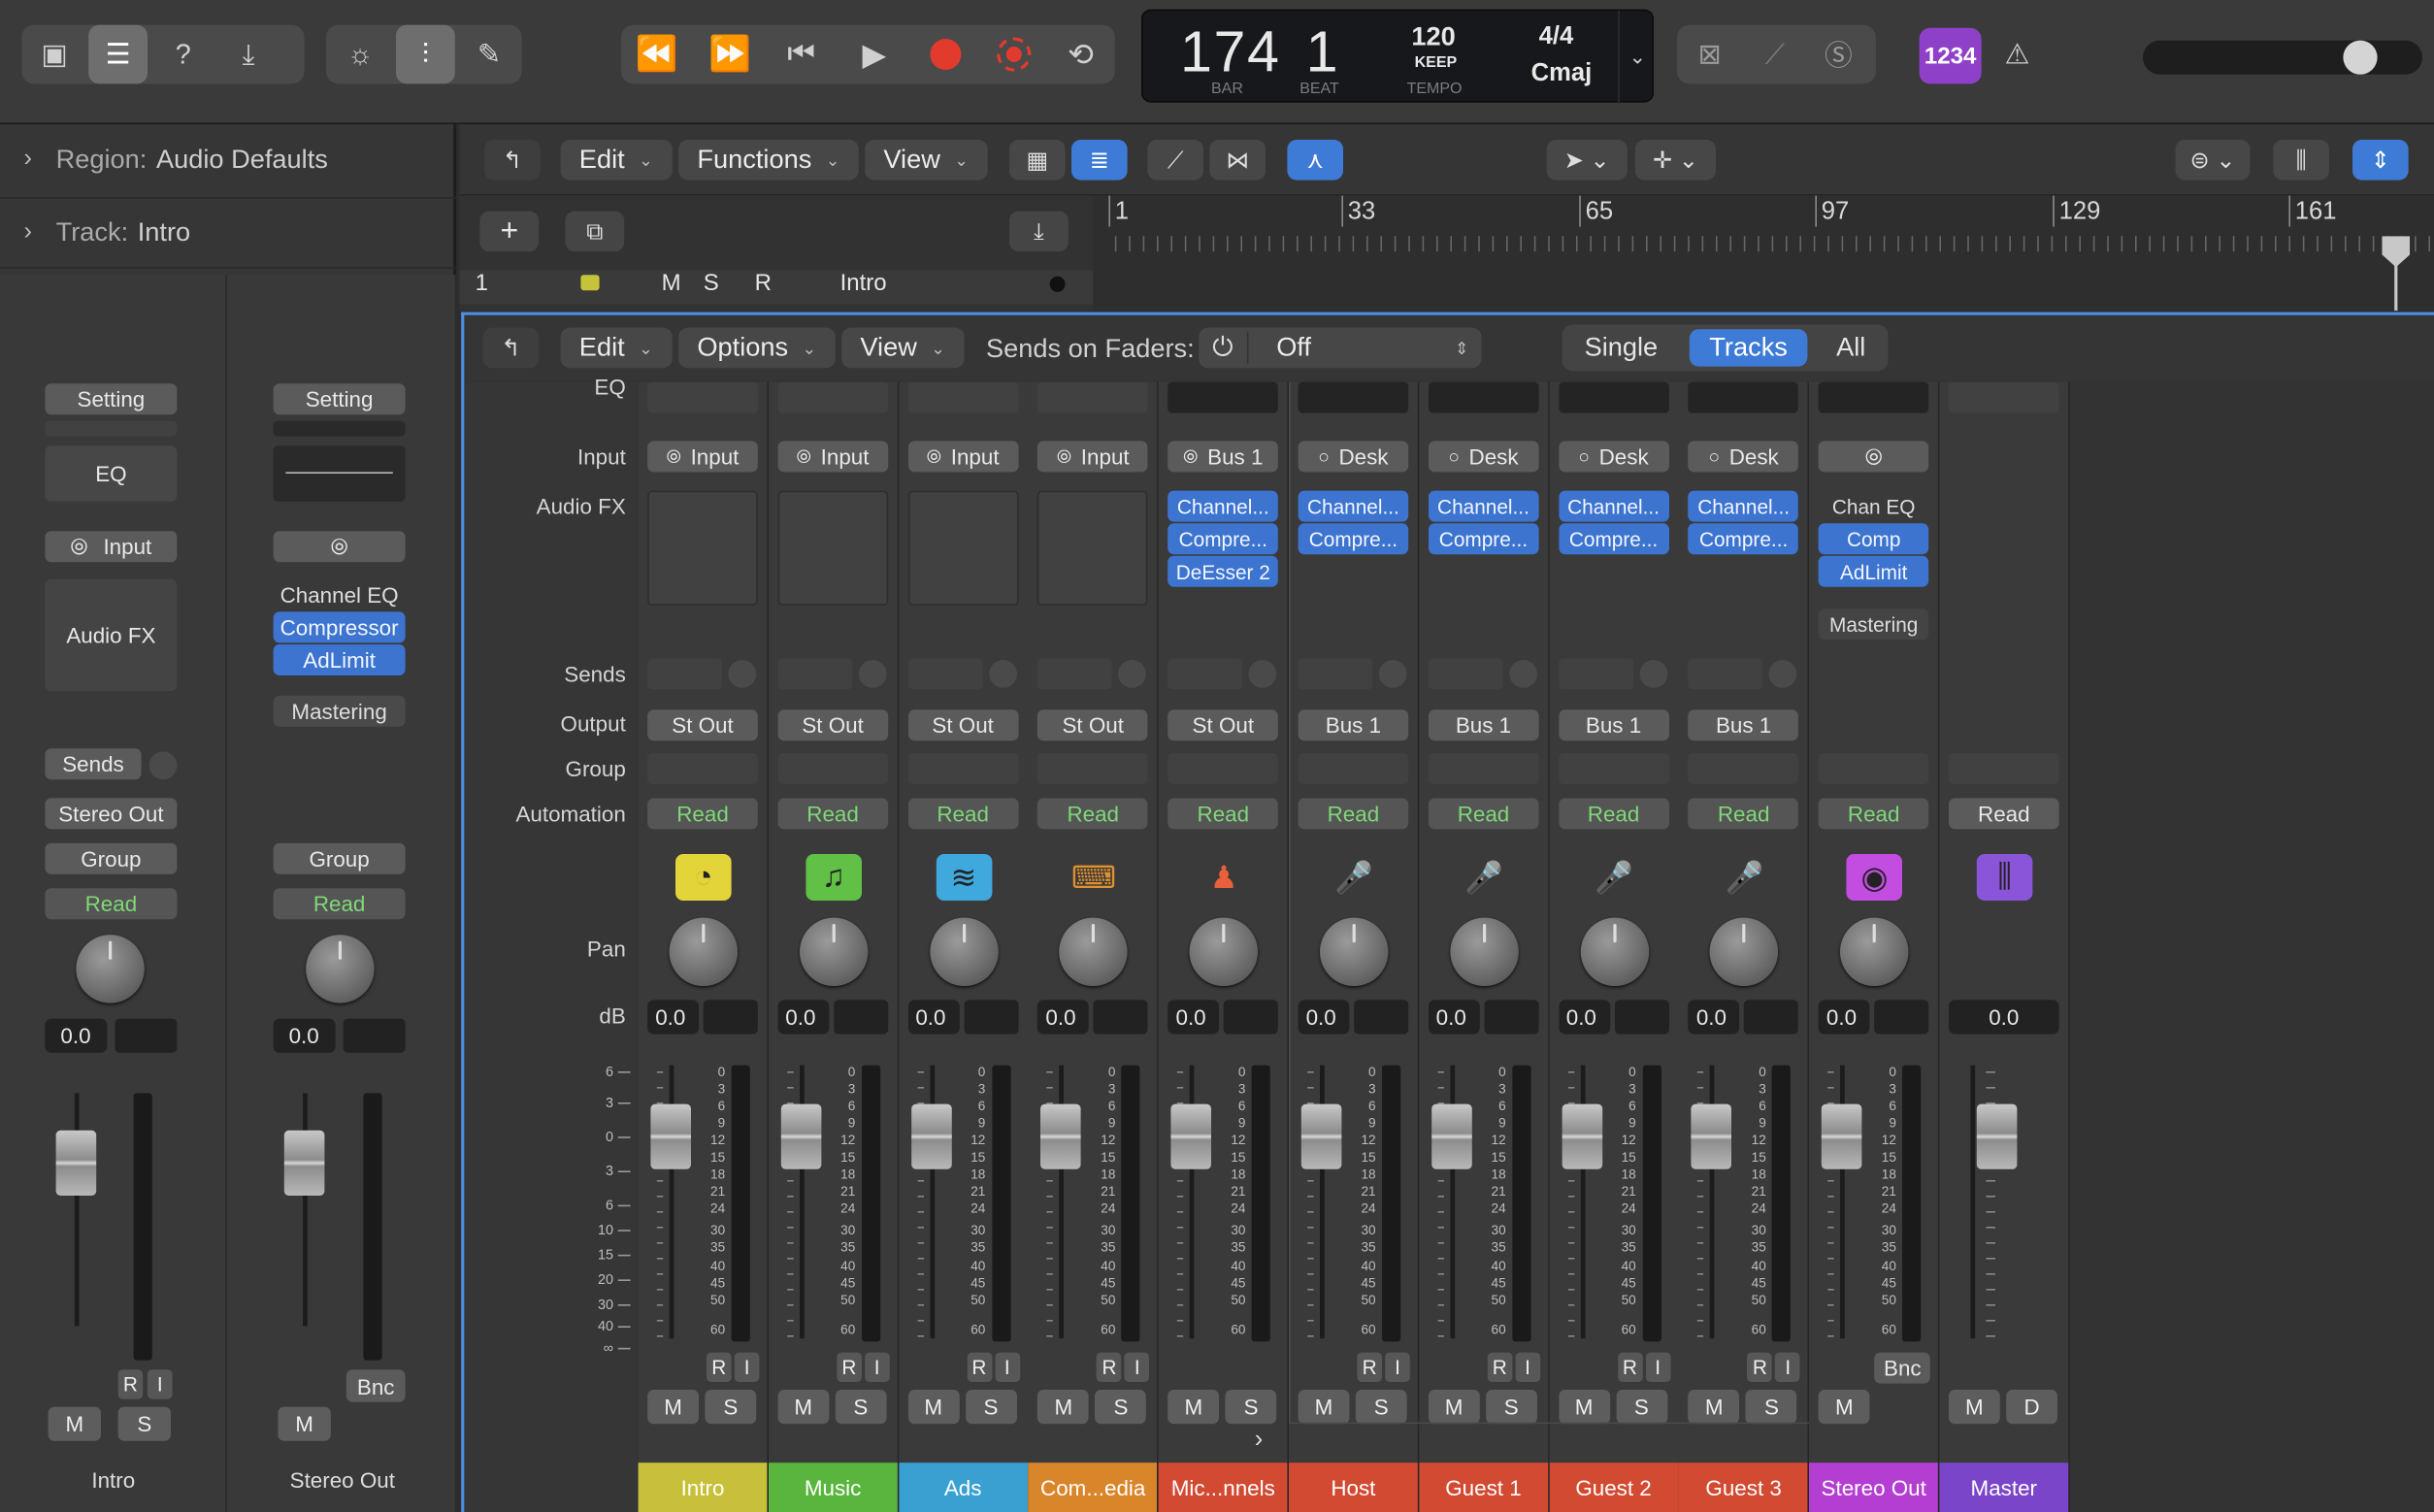  Describe the element at coordinates (1675, 160) in the screenshot. I see `crosshair-tool-icon: ✛ ⌄` at that location.